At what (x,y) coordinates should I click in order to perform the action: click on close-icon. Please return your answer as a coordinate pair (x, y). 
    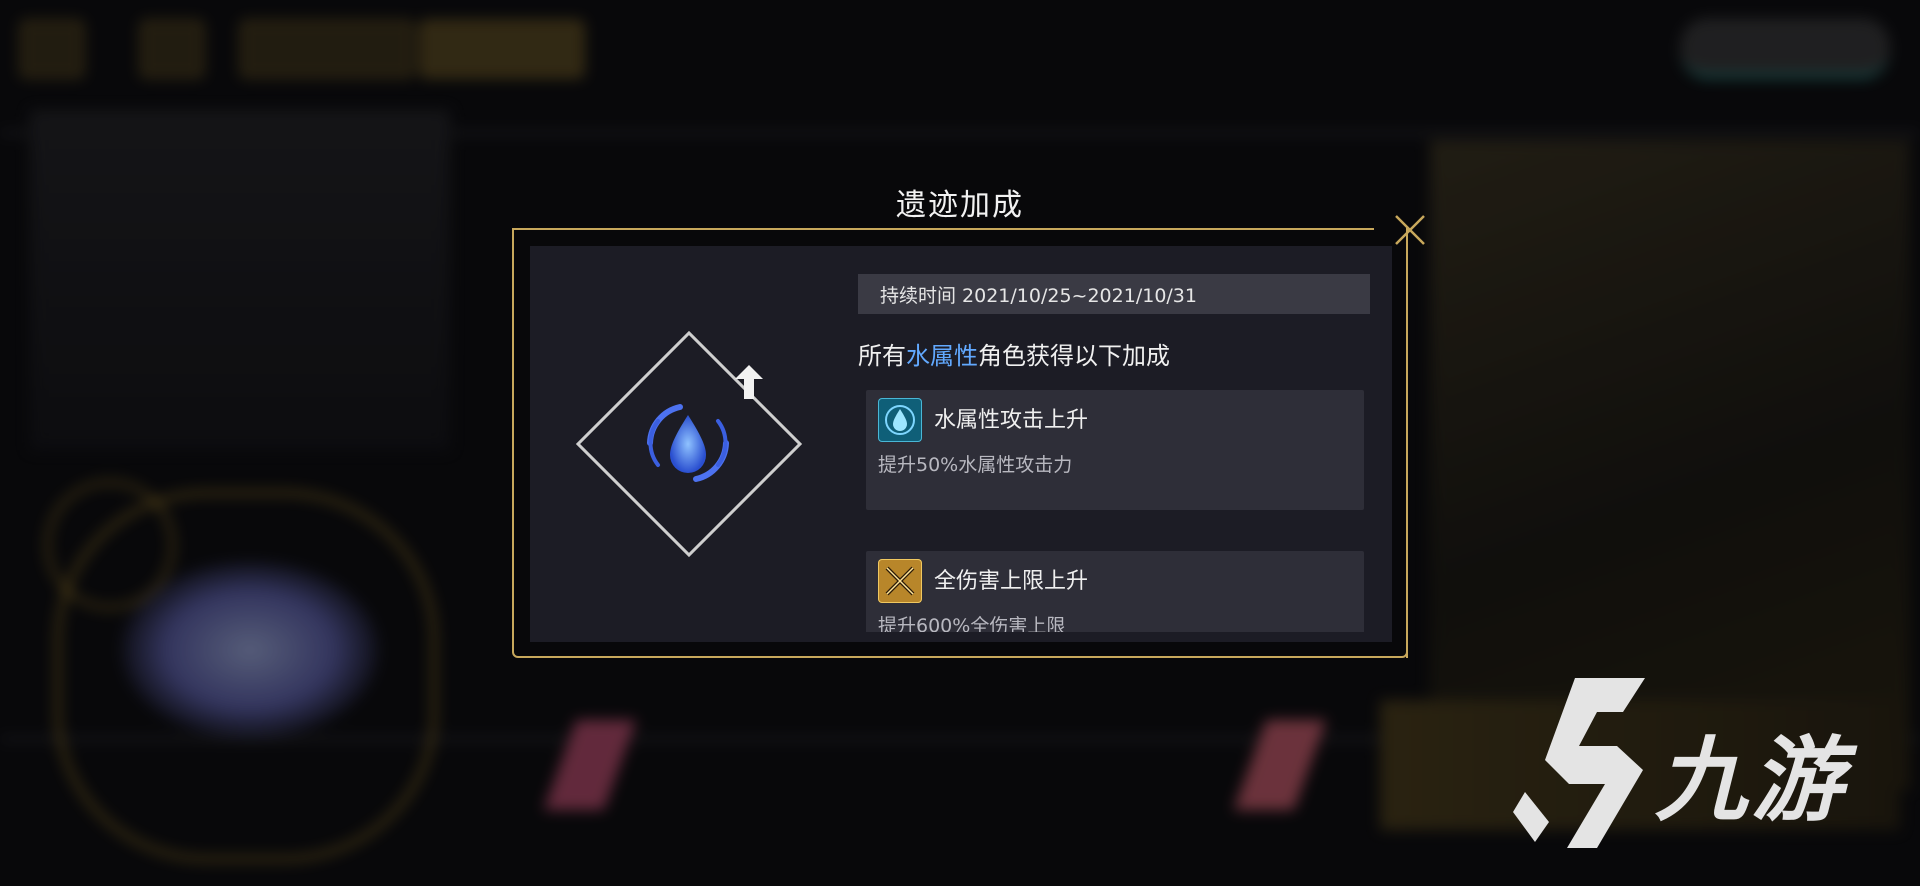
    Looking at the image, I should click on (1410, 230).